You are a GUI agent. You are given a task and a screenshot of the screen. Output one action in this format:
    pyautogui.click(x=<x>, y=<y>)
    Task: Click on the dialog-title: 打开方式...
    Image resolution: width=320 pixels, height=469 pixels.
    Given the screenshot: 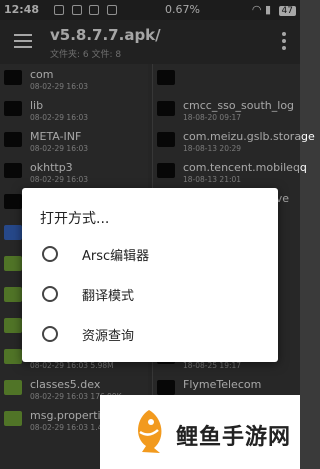 What is the action you would take?
    pyautogui.click(x=75, y=219)
    